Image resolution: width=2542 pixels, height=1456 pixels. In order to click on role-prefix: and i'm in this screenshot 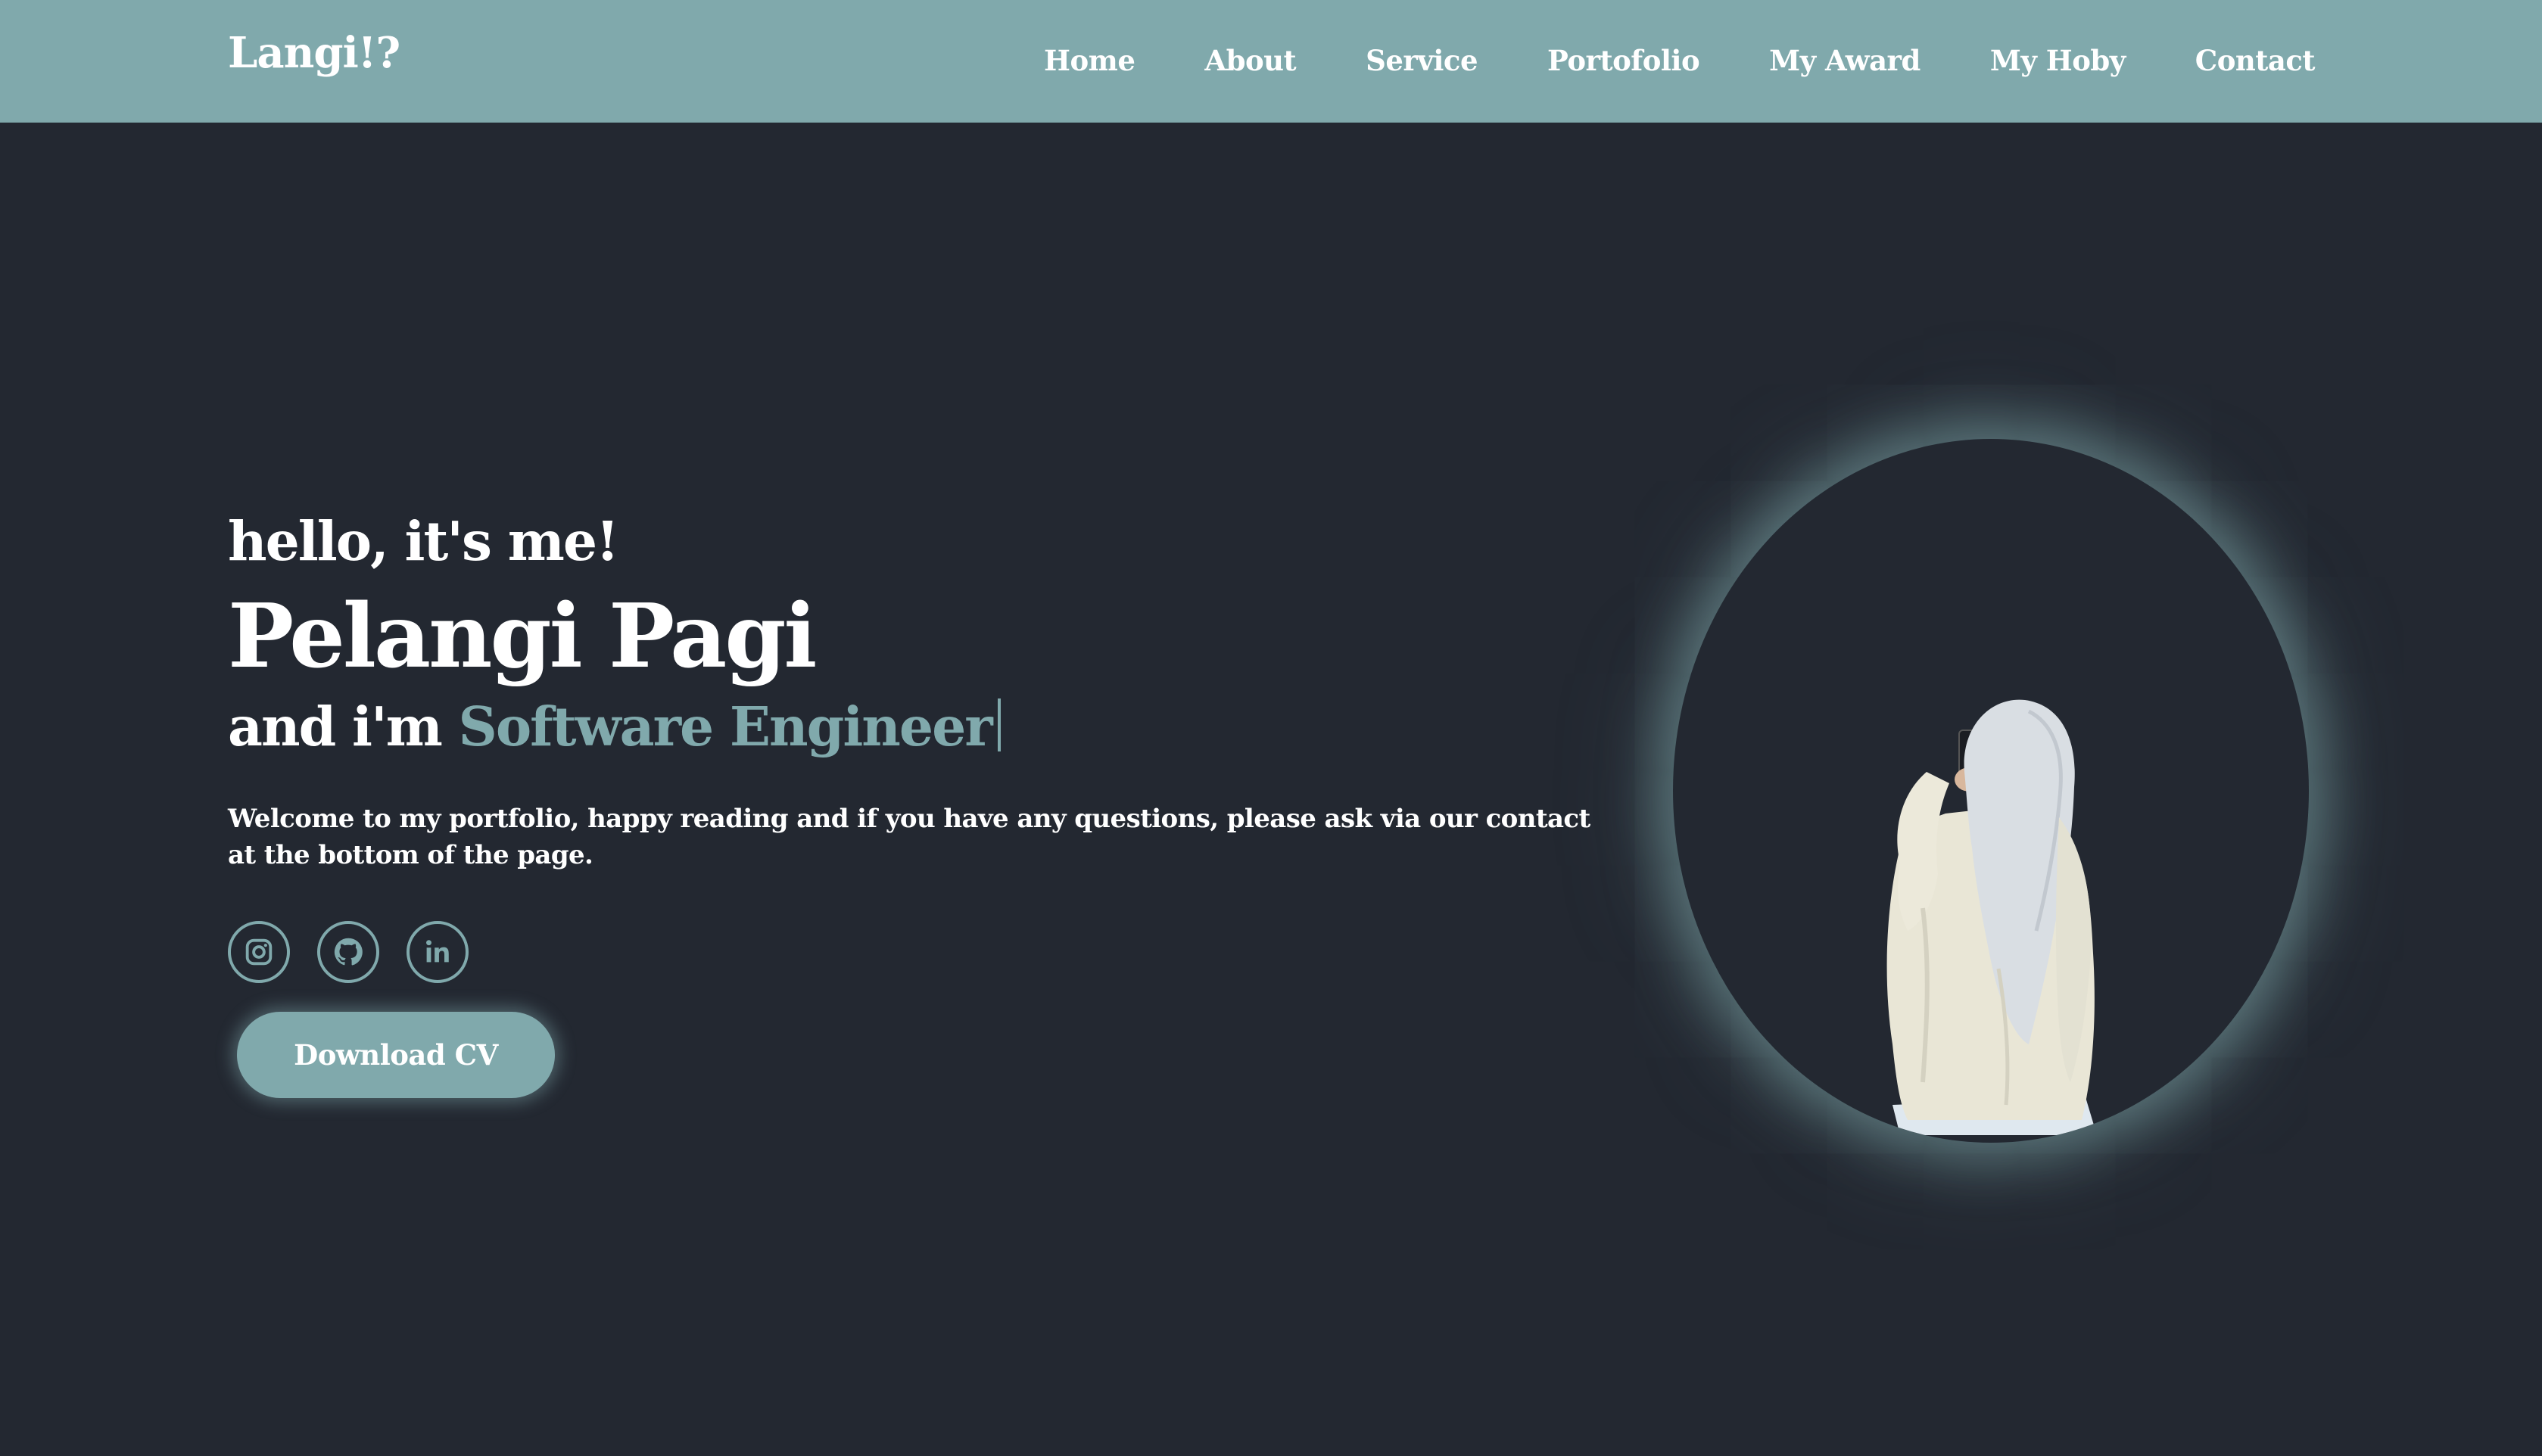, I will do `click(343, 726)`.